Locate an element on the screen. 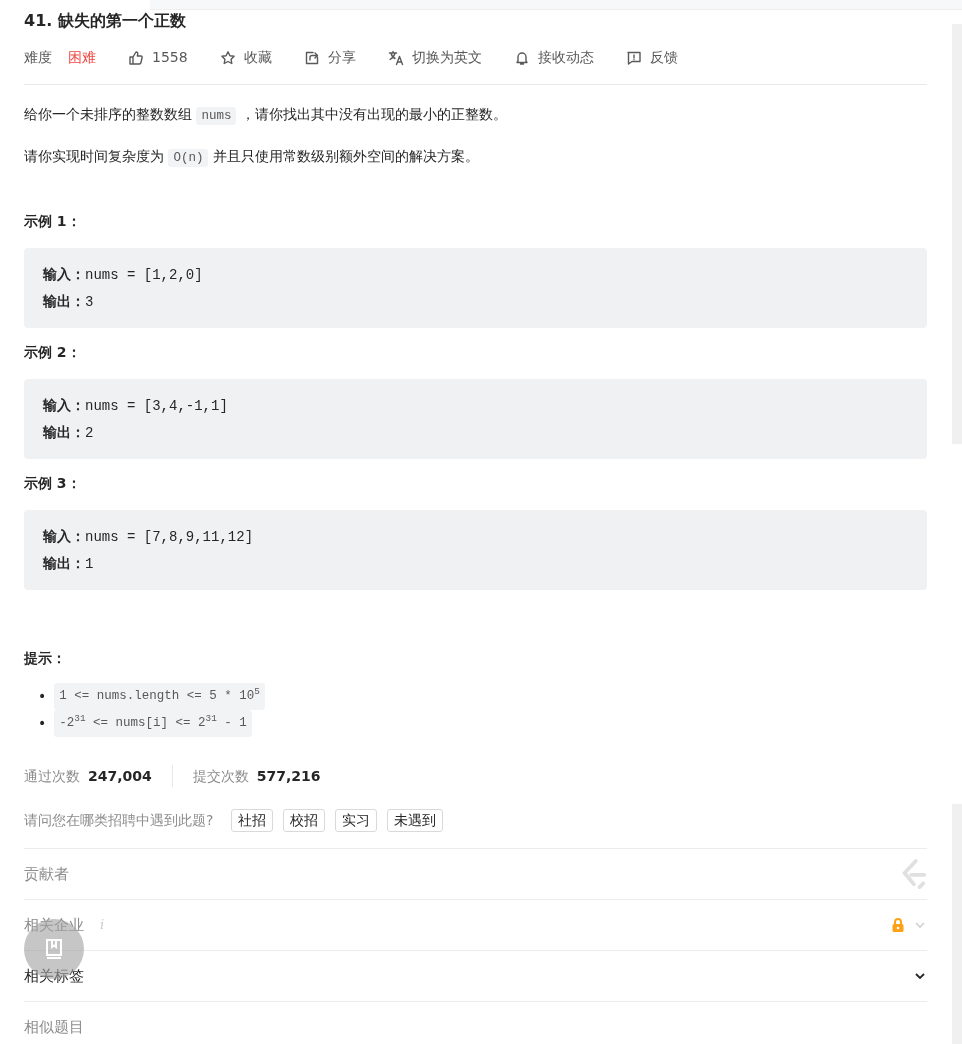 The width and height of the screenshot is (962, 1044). example-heading: 示例 1： is located at coordinates (53, 221).